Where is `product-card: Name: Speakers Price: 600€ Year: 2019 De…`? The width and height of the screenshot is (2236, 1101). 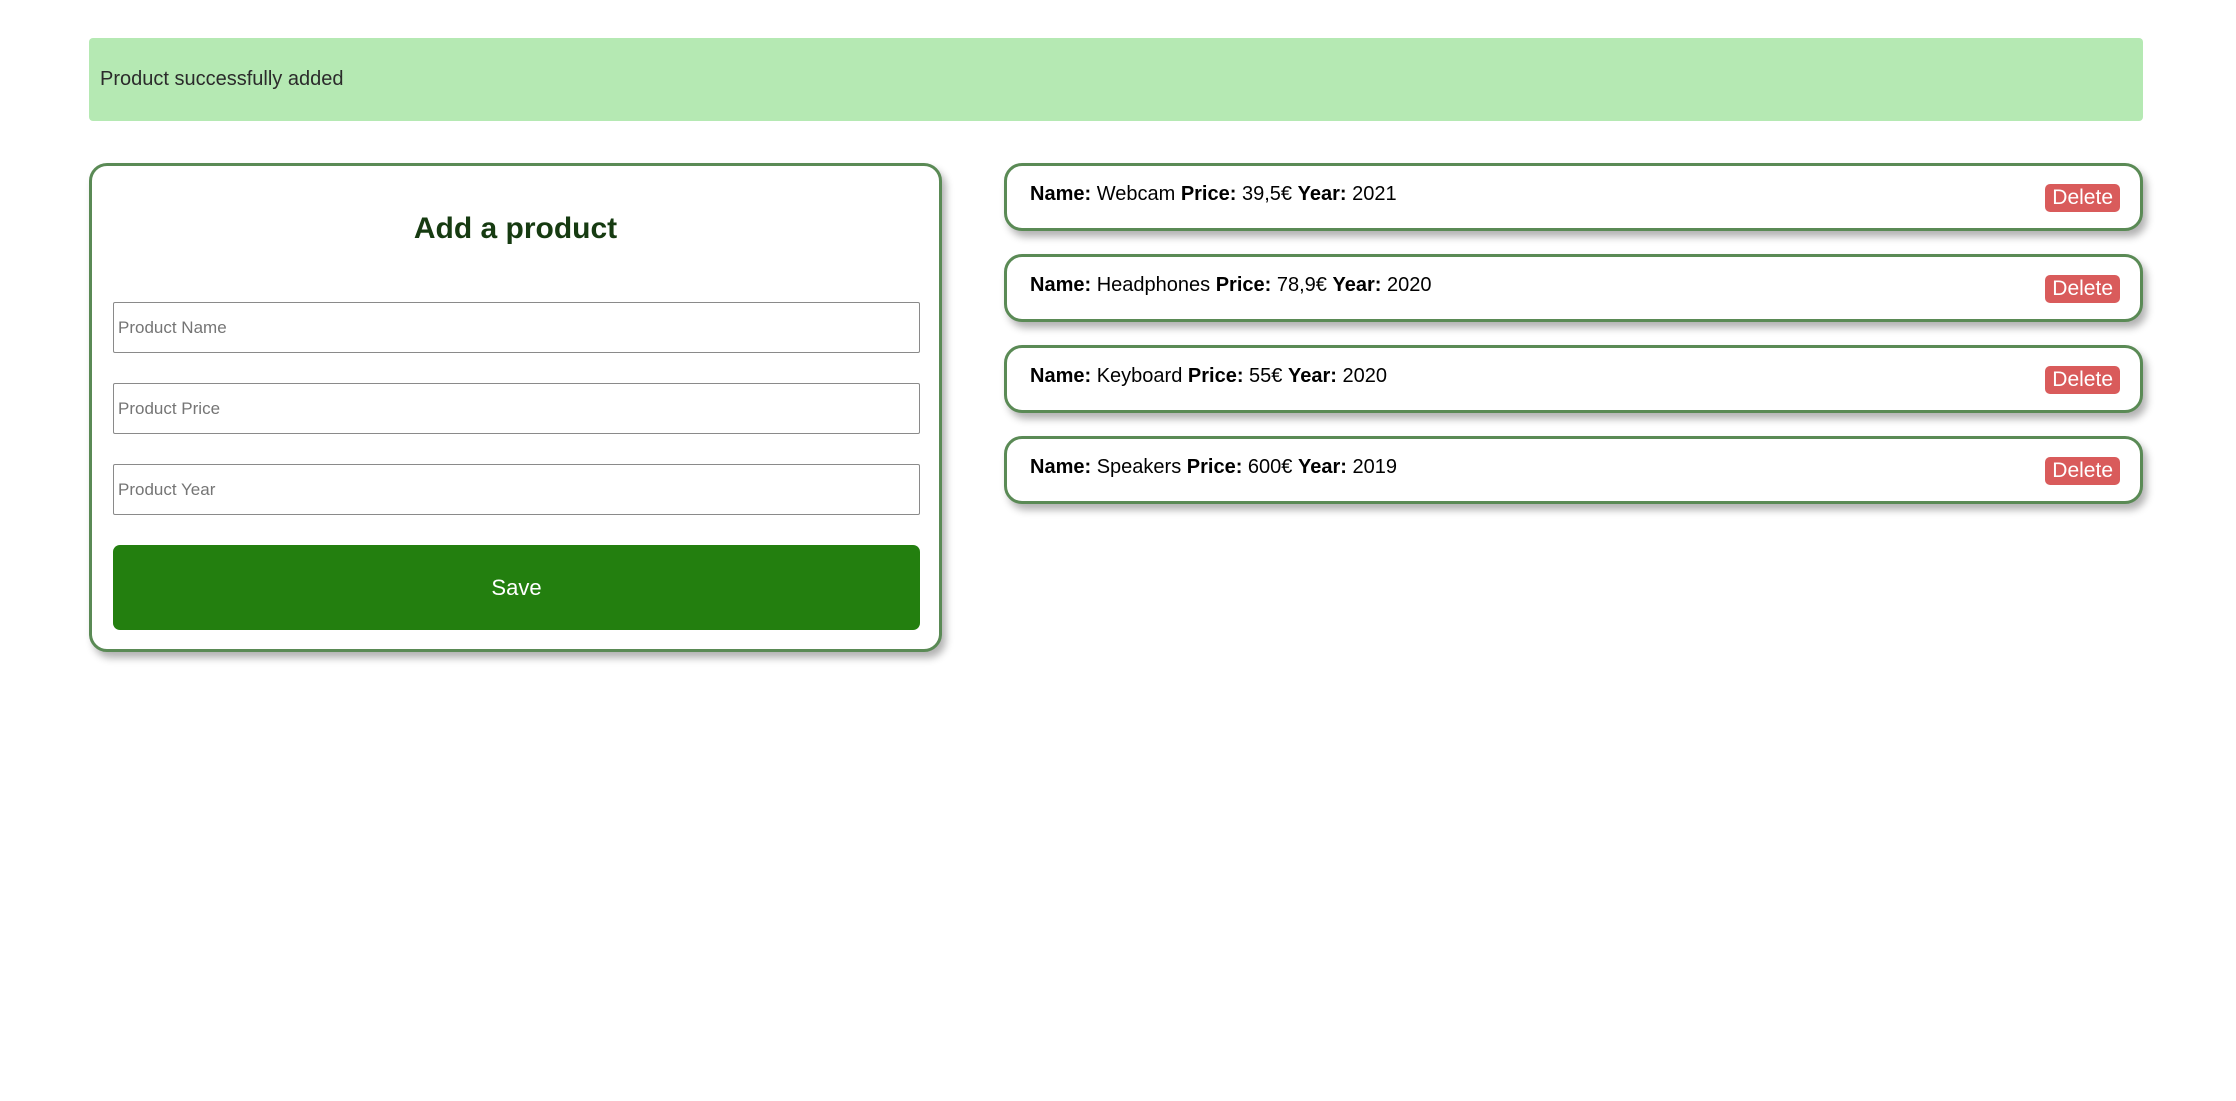 product-card: Name: Speakers Price: 600€ Year: 2019 De… is located at coordinates (1573, 470).